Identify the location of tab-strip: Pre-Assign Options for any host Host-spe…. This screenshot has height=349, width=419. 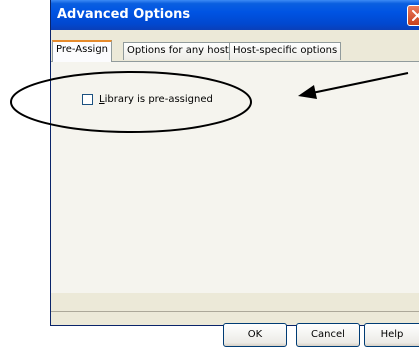
(235, 51).